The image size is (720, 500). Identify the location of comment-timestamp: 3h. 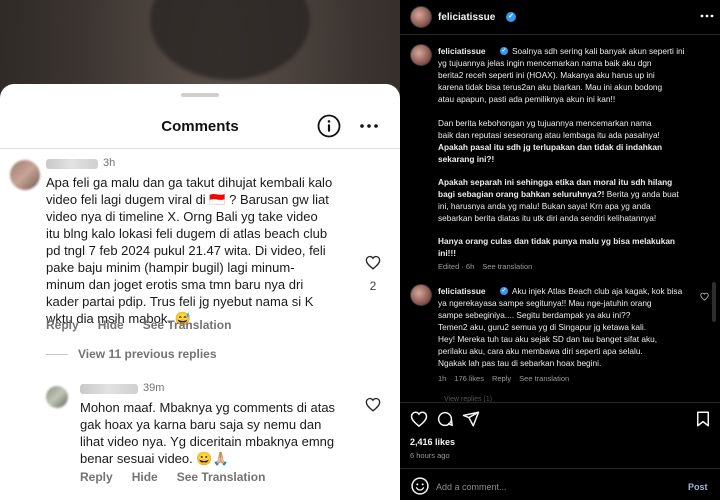
(109, 163).